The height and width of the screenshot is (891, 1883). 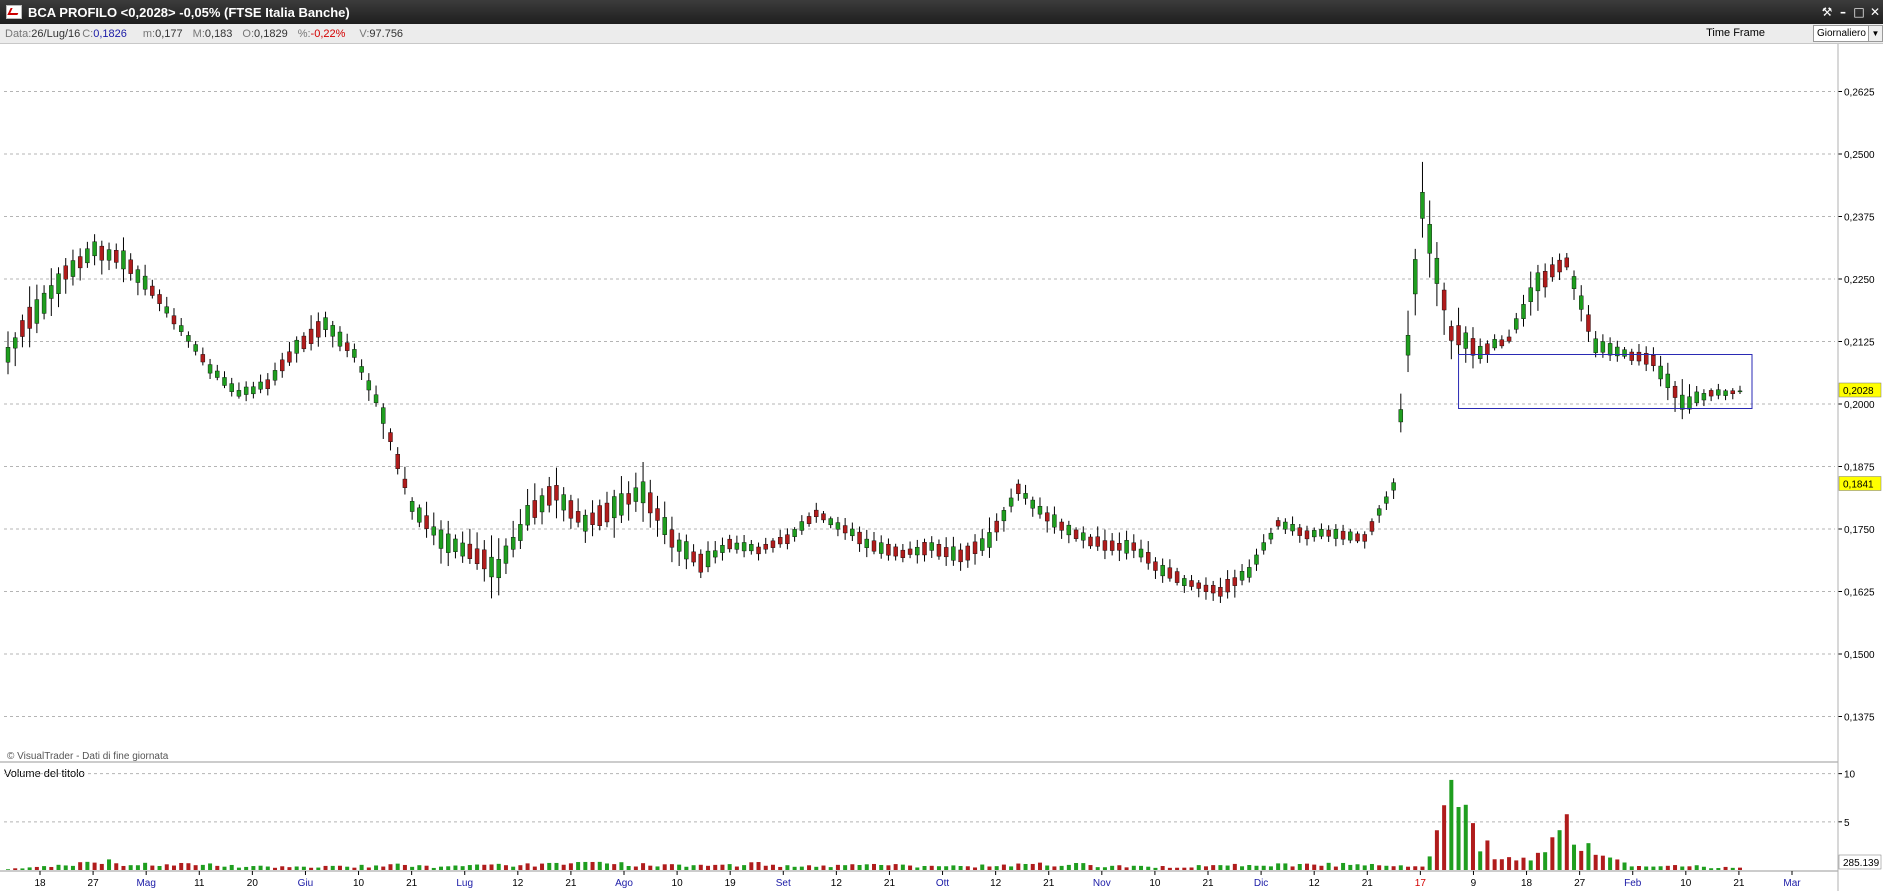 What do you see at coordinates (1739, 883) in the screenshot?
I see `time-tick-label: 21` at bounding box center [1739, 883].